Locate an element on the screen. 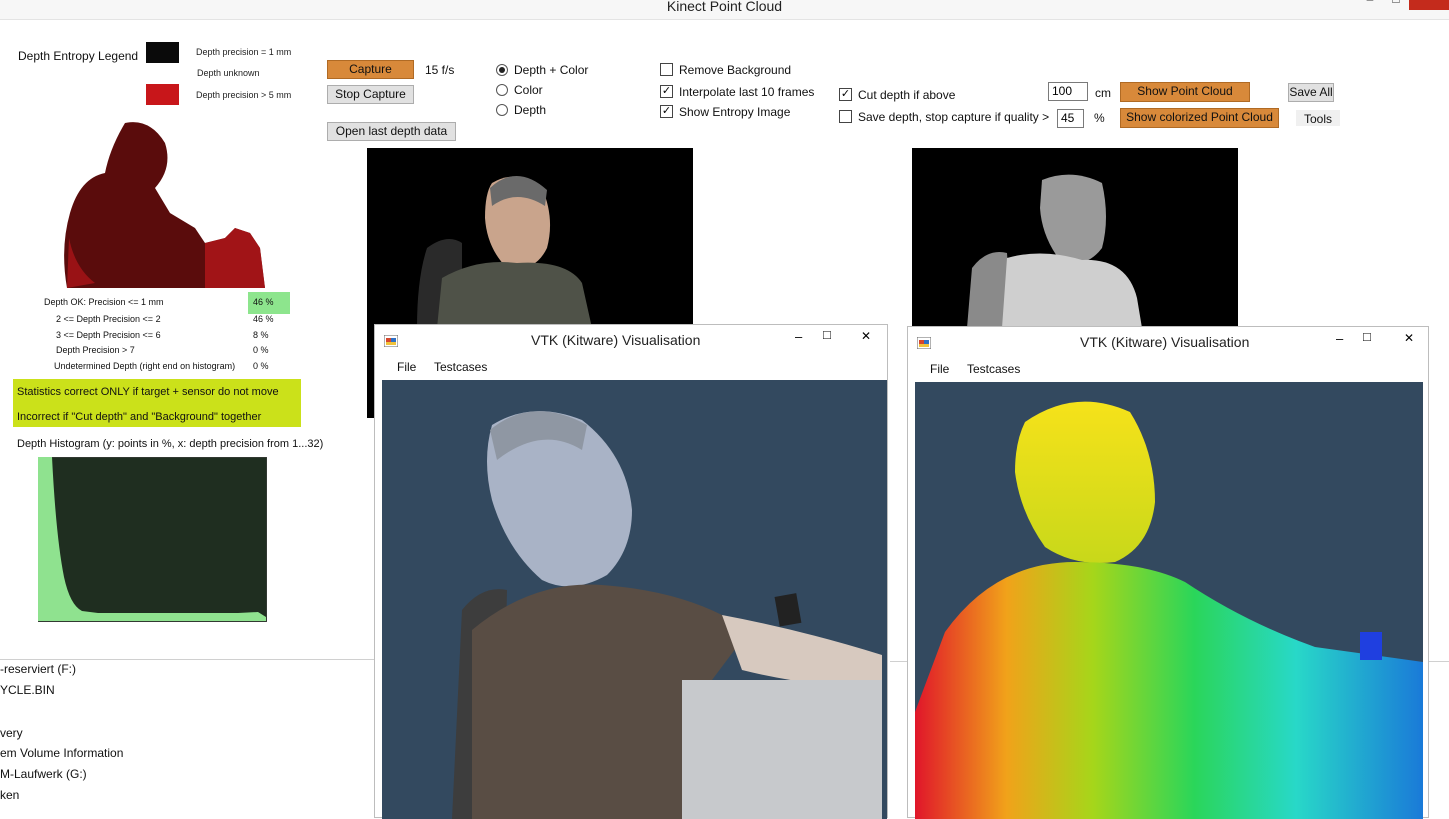  quality-unit-label: % is located at coordinates (1099, 118).